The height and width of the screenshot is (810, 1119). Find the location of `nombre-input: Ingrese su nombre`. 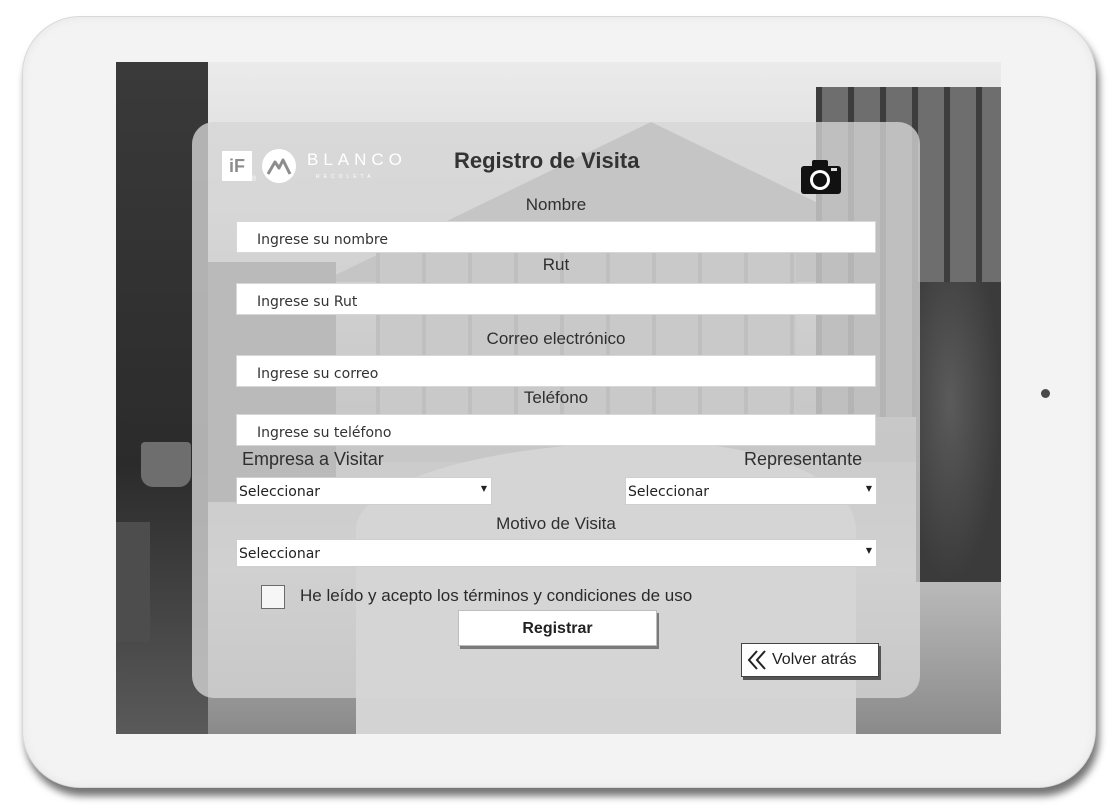

nombre-input: Ingrese su nombre is located at coordinates (556, 237).